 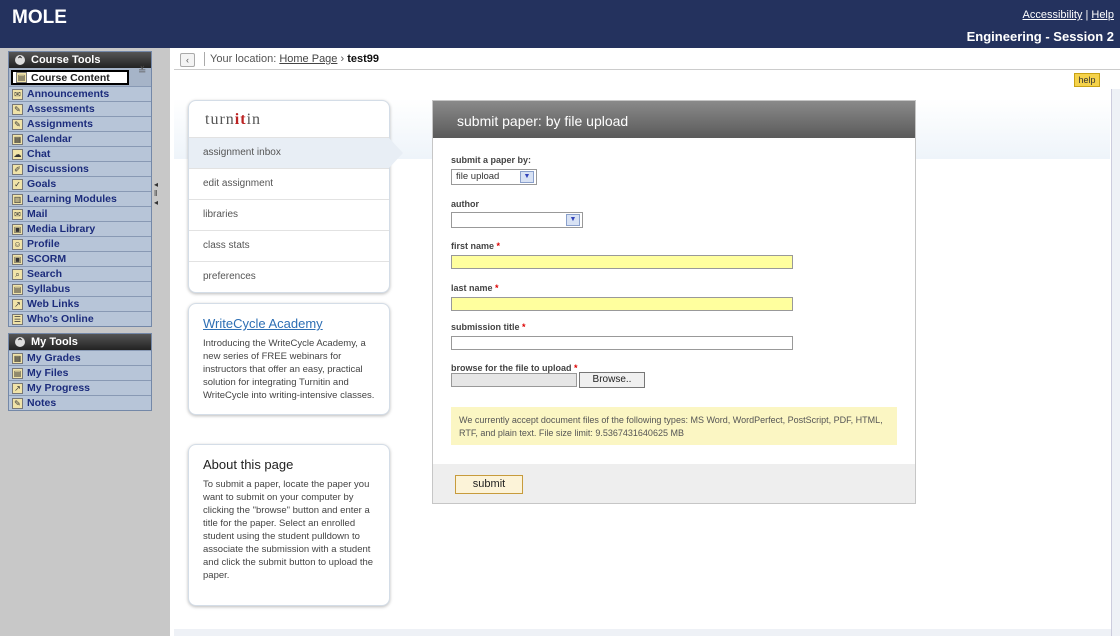 What do you see at coordinates (647, 80) in the screenshot?
I see `help-bar: help` at bounding box center [647, 80].